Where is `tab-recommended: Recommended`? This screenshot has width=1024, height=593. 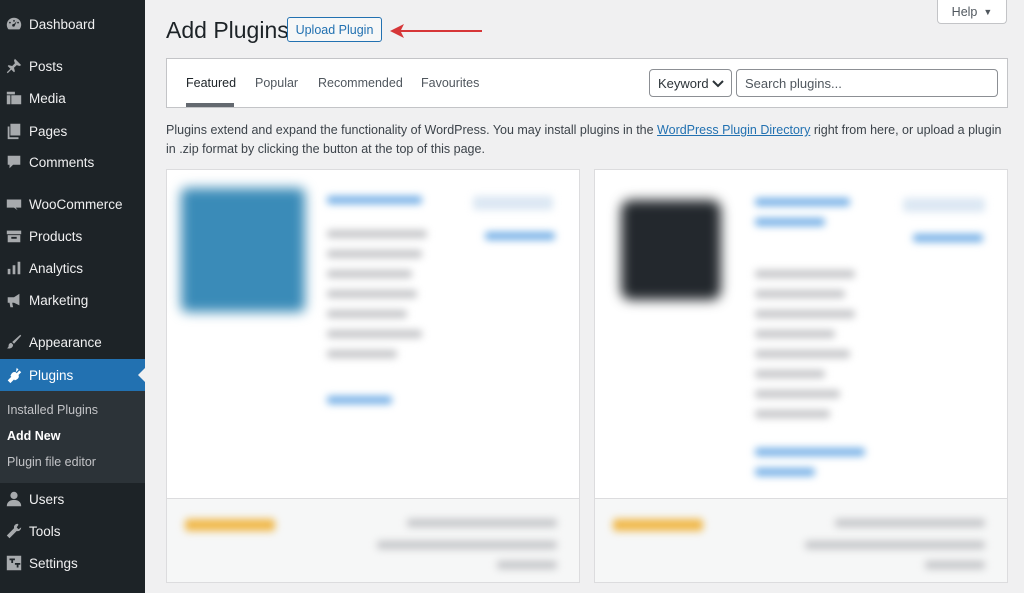
tab-recommended: Recommended is located at coordinates (360, 83).